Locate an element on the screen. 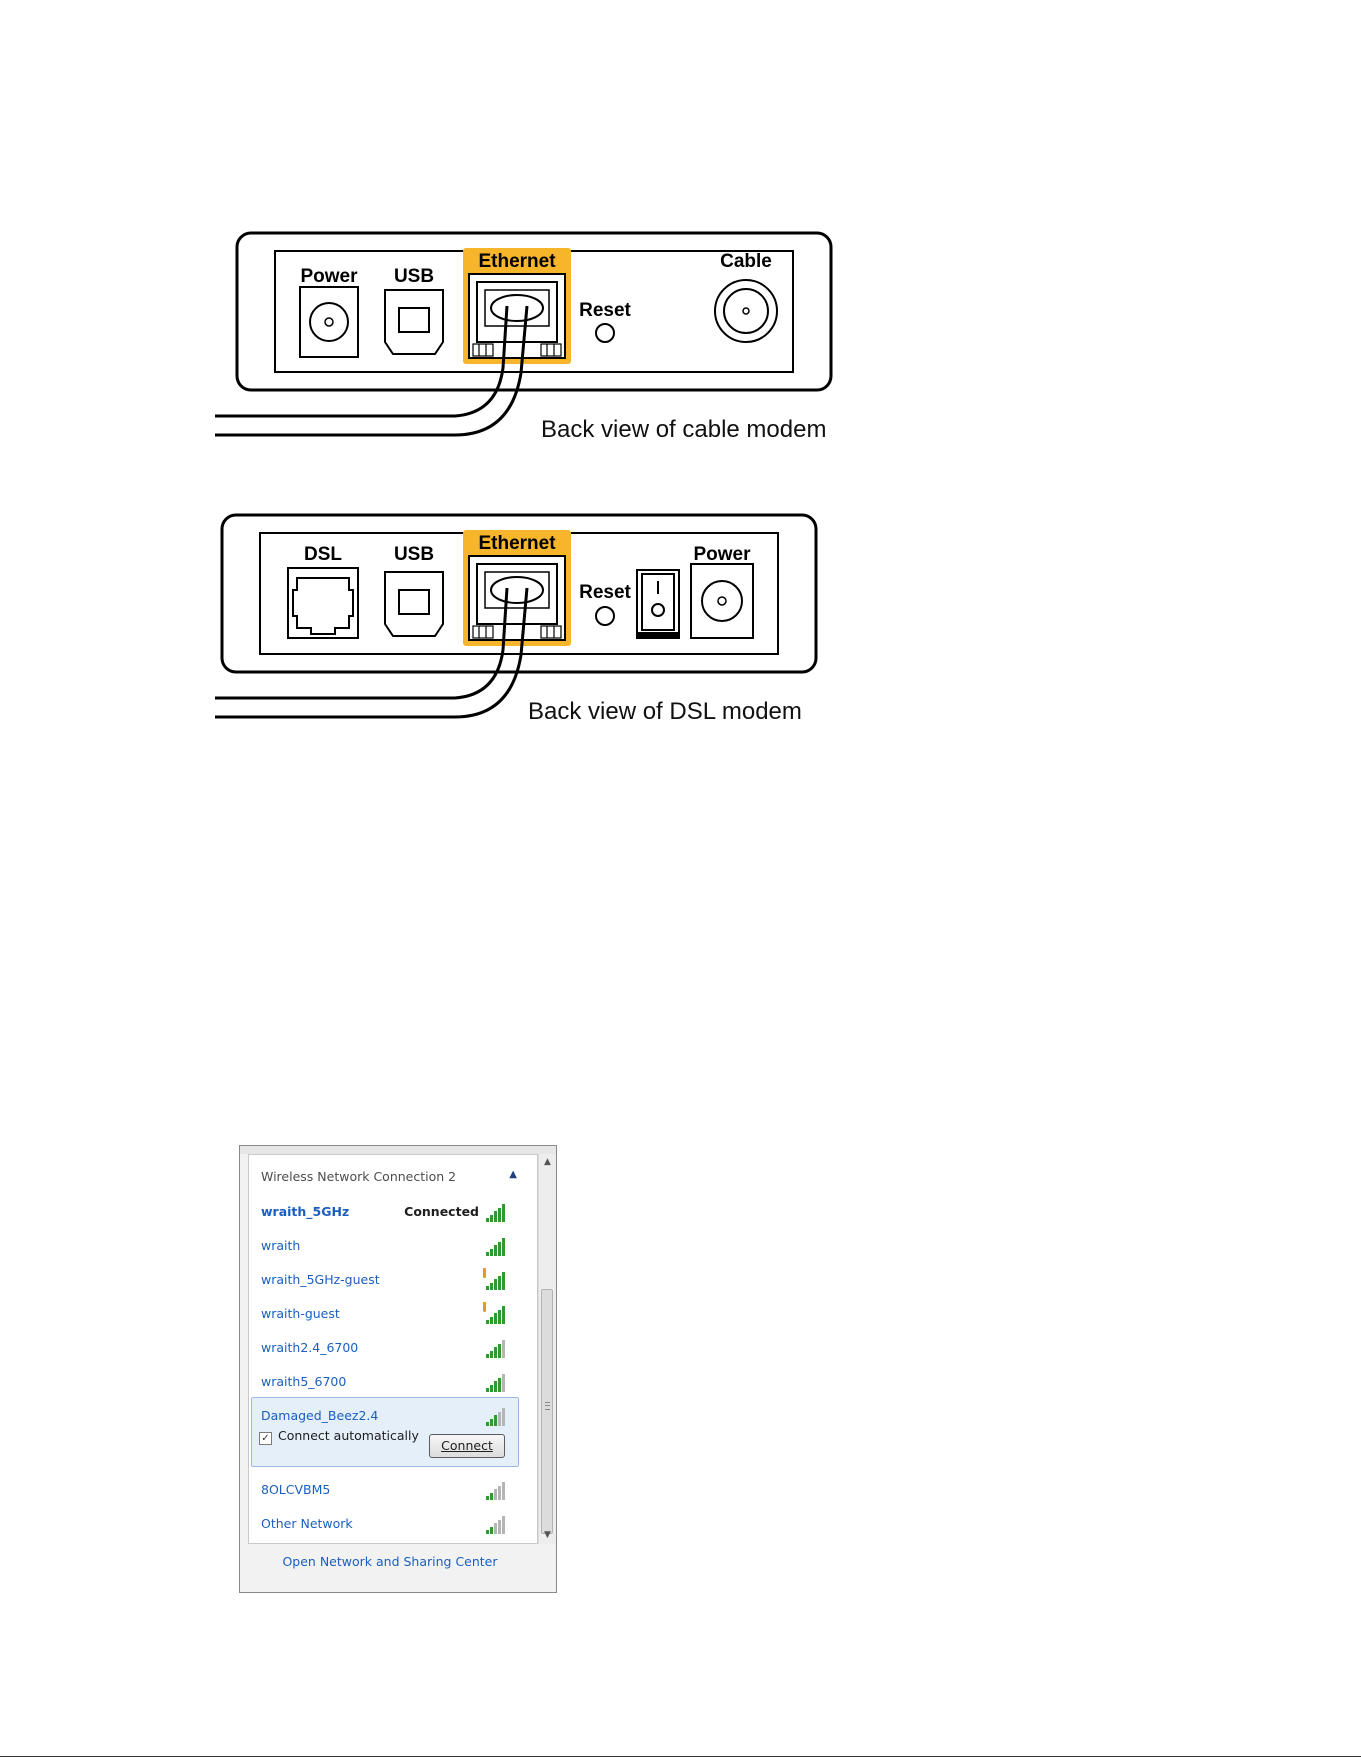 The height and width of the screenshot is (1761, 1361). connect-automatically-option: ✓ Connect automatically is located at coordinates (339, 1436).